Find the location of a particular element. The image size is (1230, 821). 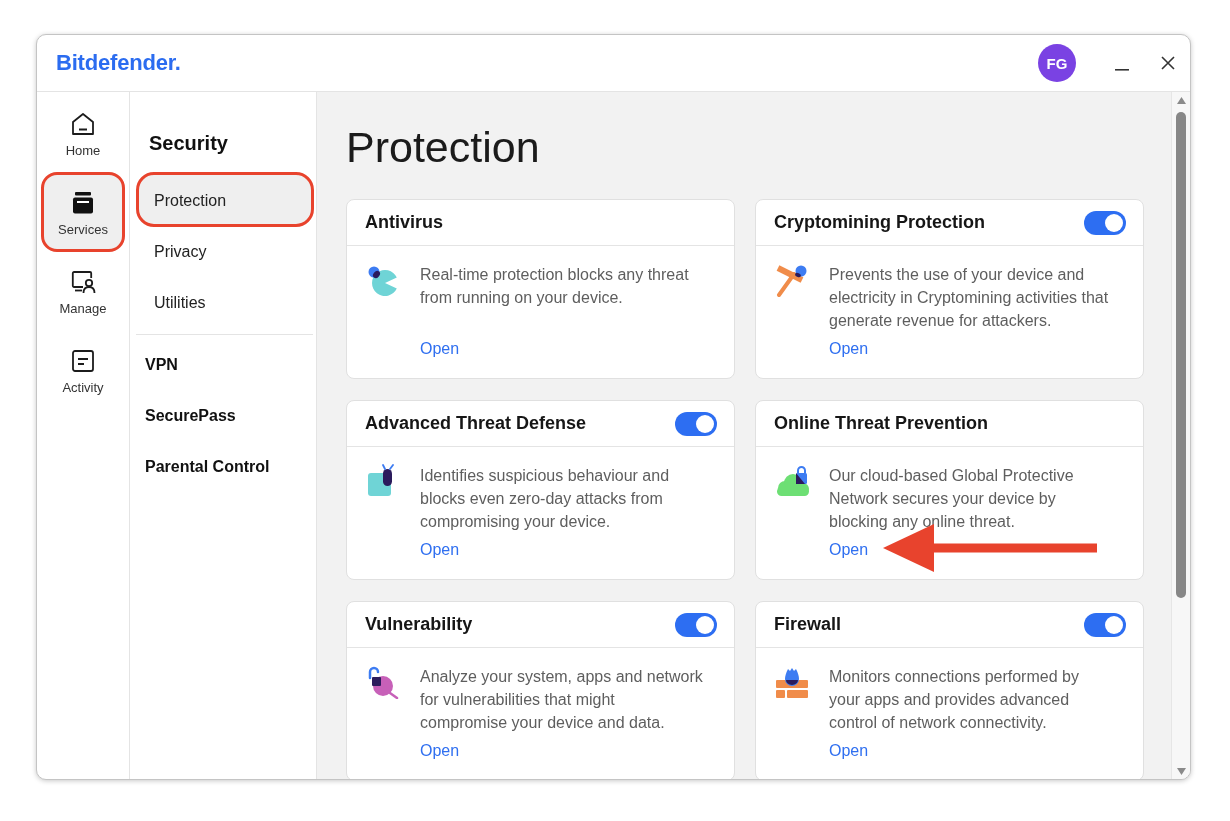

document-icon is located at coordinates (83, 361).